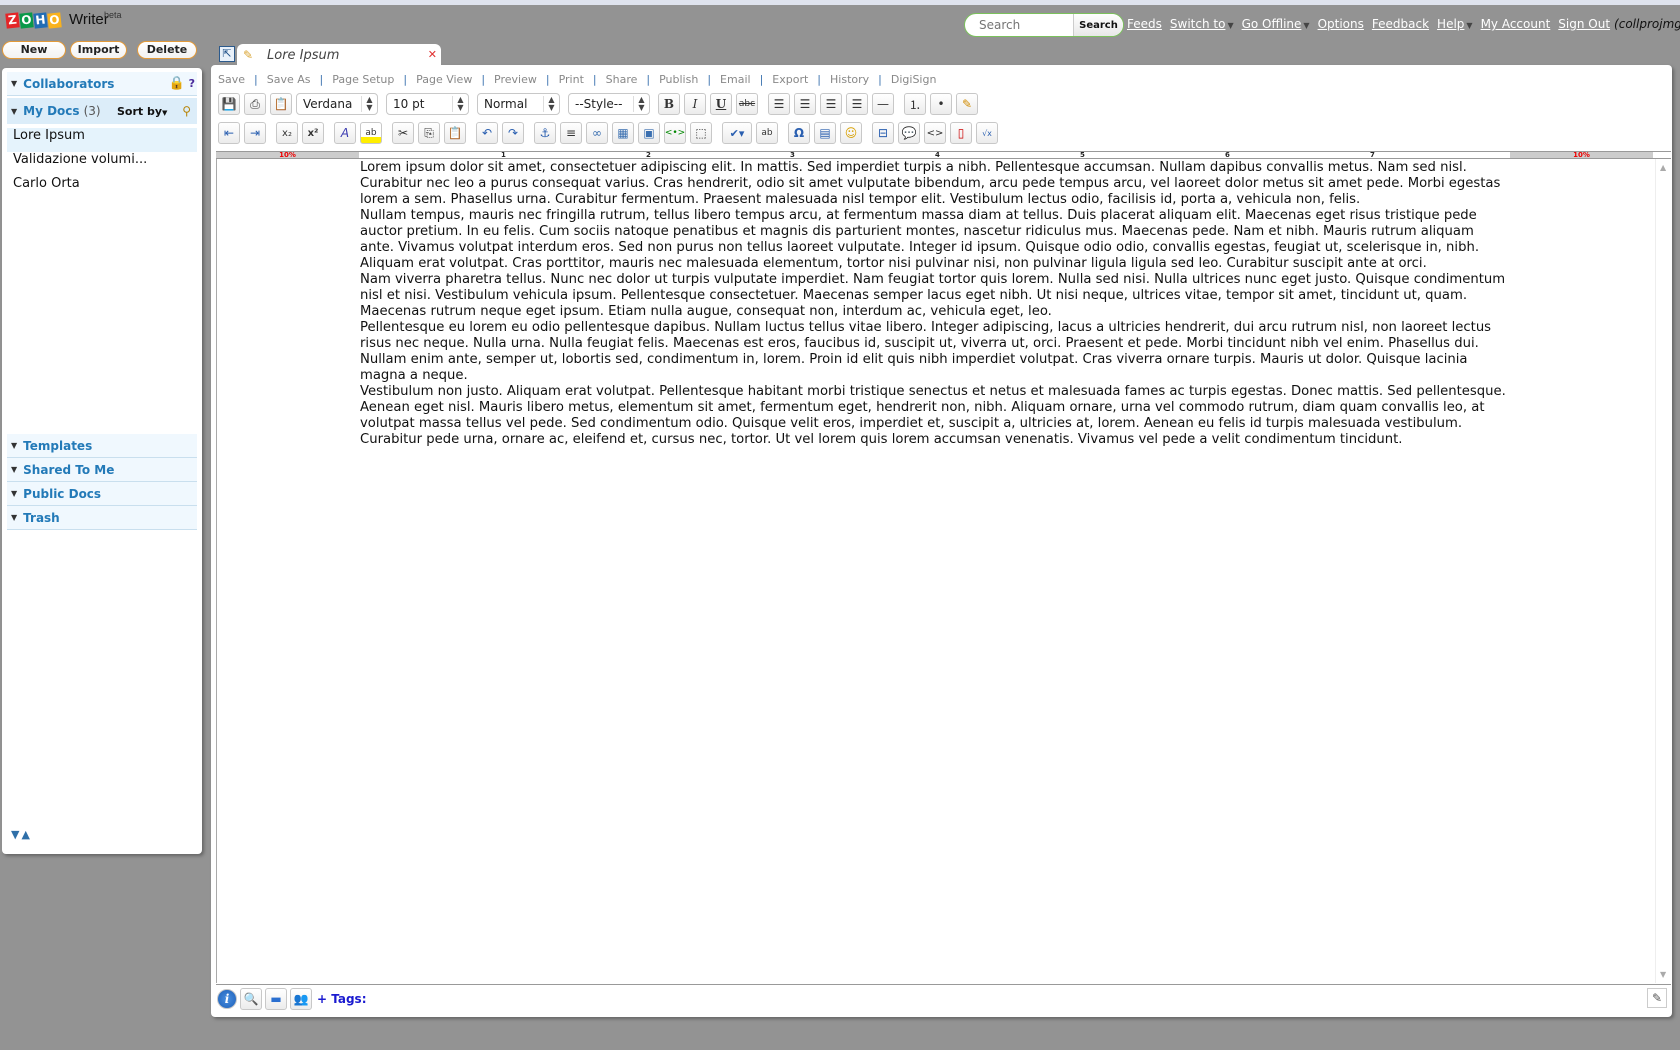 This screenshot has height=1050, width=1680. What do you see at coordinates (883, 104) in the screenshot?
I see `horizontal-rule-icon: —` at bounding box center [883, 104].